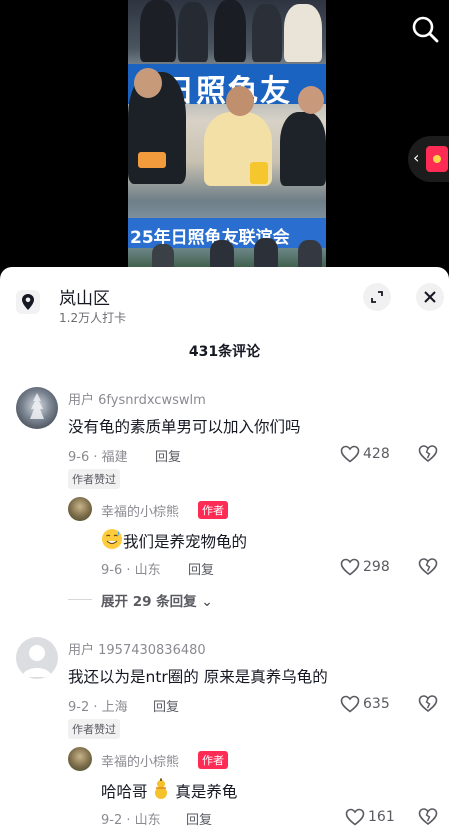 The height and width of the screenshot is (839, 449). I want to click on chevron-down-icon: ⌄, so click(207, 602).